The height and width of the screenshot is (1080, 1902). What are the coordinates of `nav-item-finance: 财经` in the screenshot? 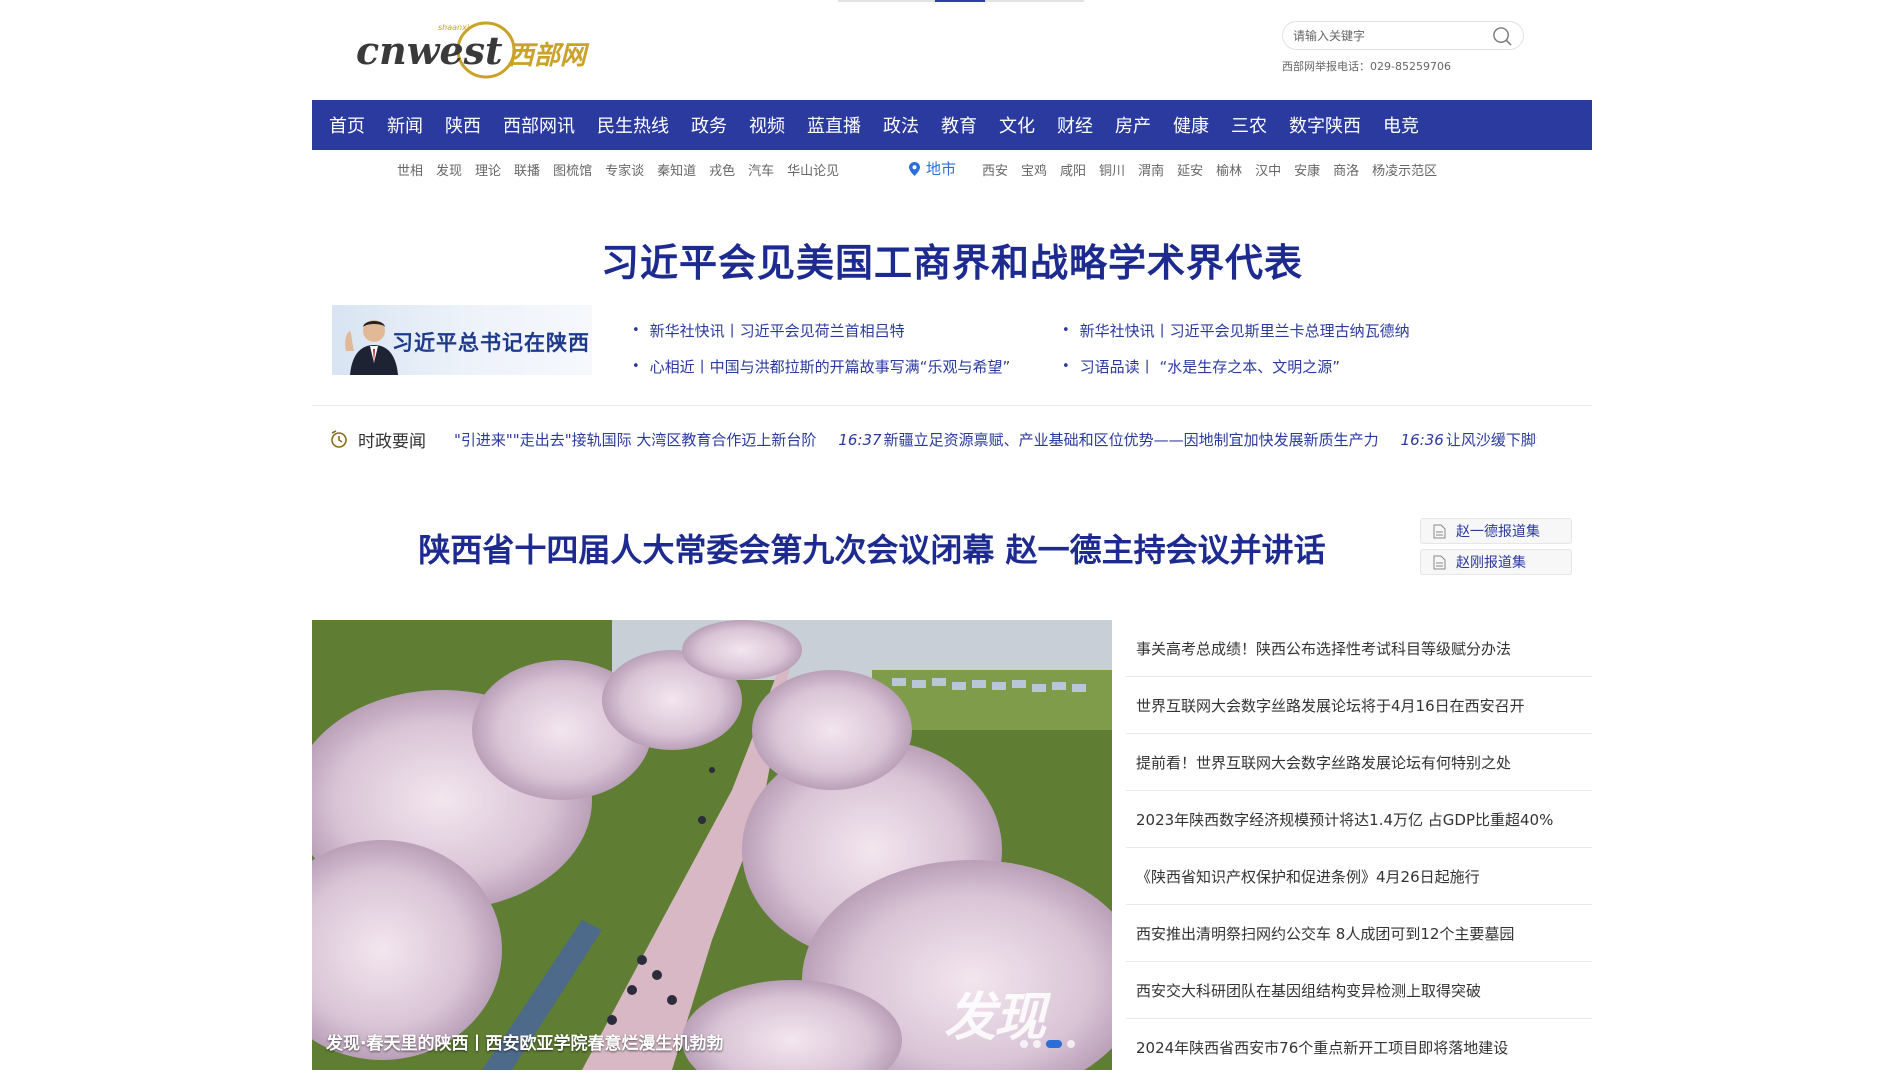 It's located at (1075, 125).